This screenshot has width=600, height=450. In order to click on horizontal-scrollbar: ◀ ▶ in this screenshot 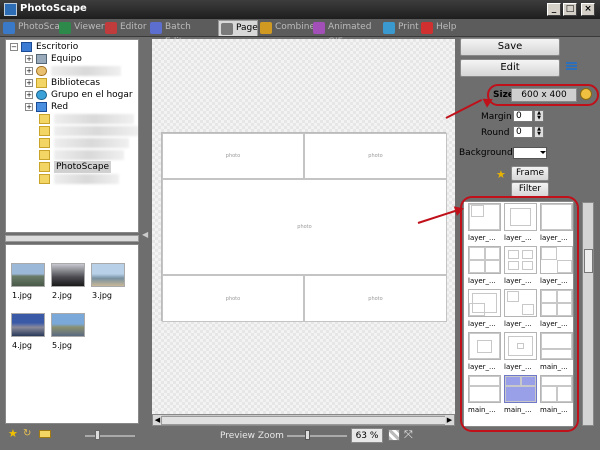, I will do `click(303, 420)`.